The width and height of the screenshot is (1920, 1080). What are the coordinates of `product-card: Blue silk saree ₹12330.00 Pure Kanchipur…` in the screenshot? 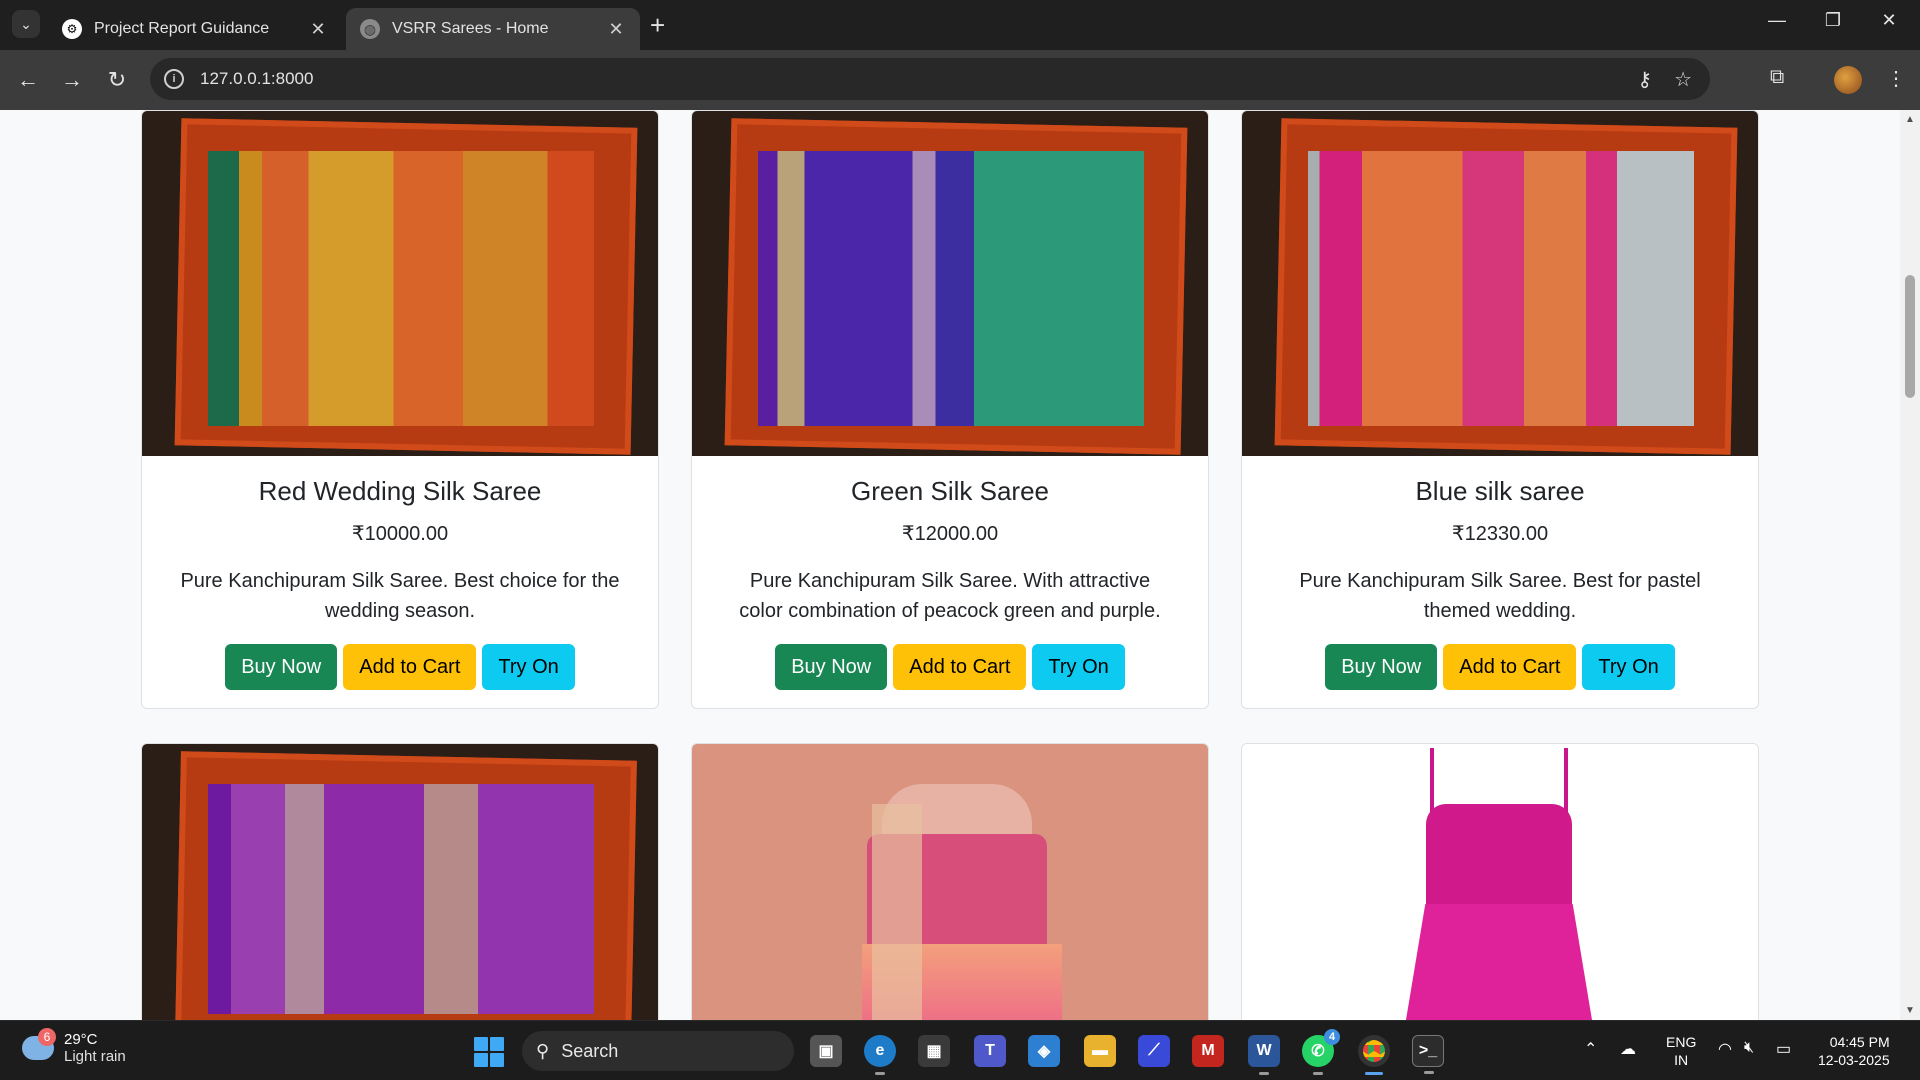 It's located at (1500, 409).